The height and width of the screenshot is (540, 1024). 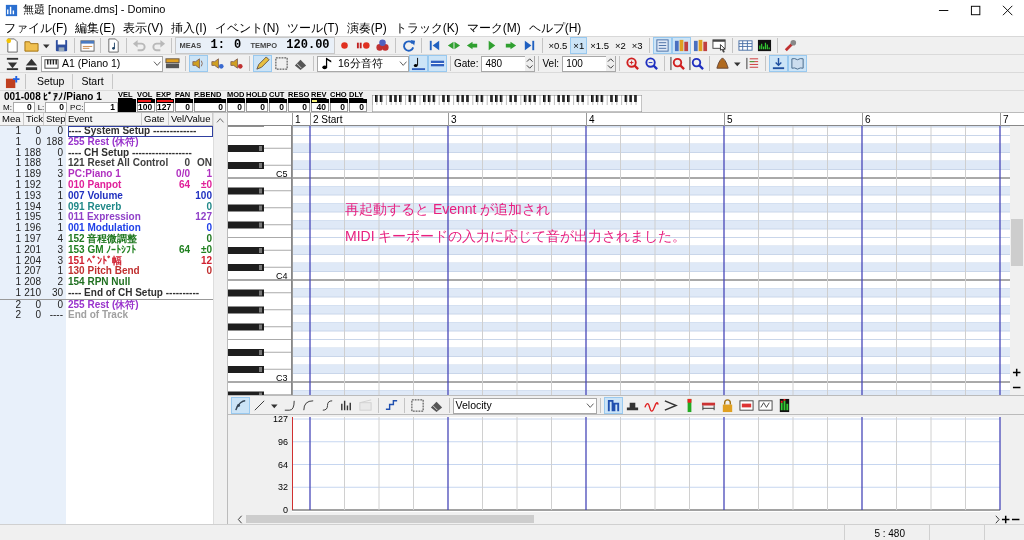 I want to click on measure-value: 1:, so click(x=217, y=45).